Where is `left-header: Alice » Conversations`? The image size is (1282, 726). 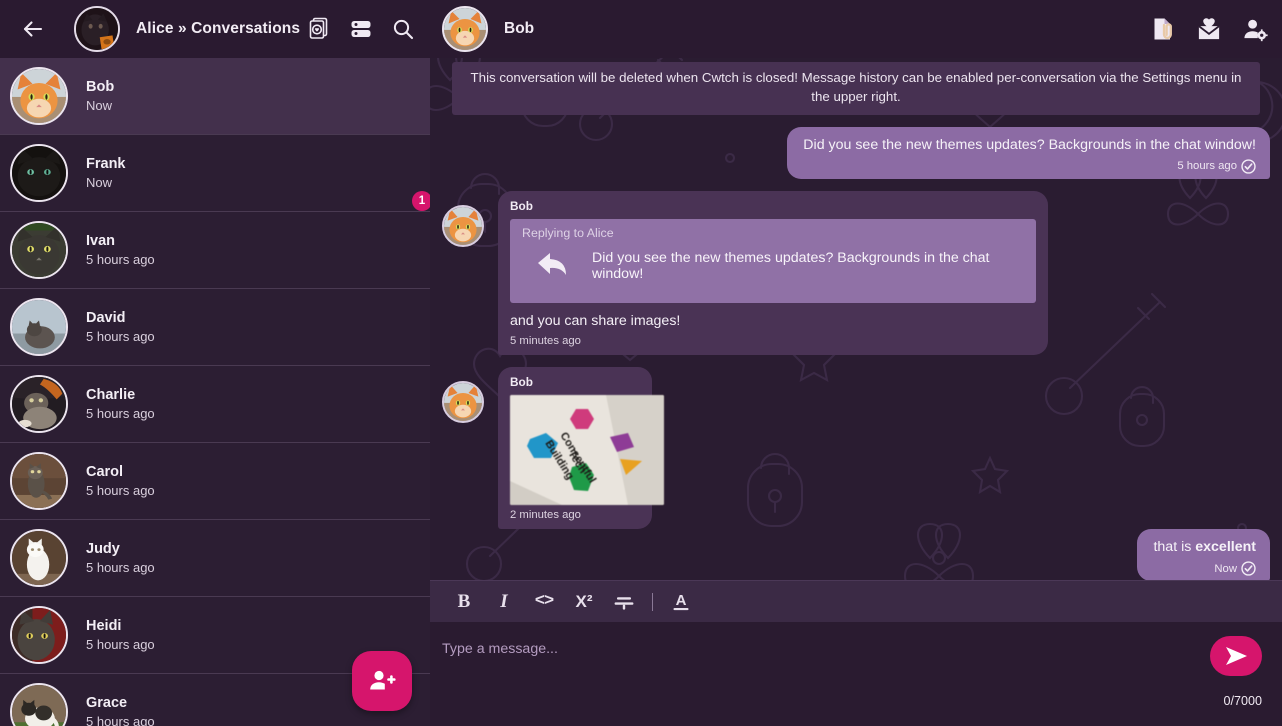
left-header: Alice » Conversations is located at coordinates (215, 29).